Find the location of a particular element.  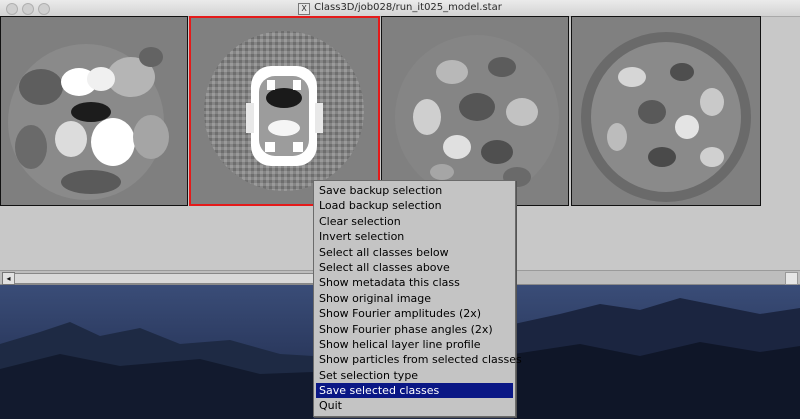

window-title-container: X Class3D/job028/run_it025_model.star is located at coordinates (400, 8).